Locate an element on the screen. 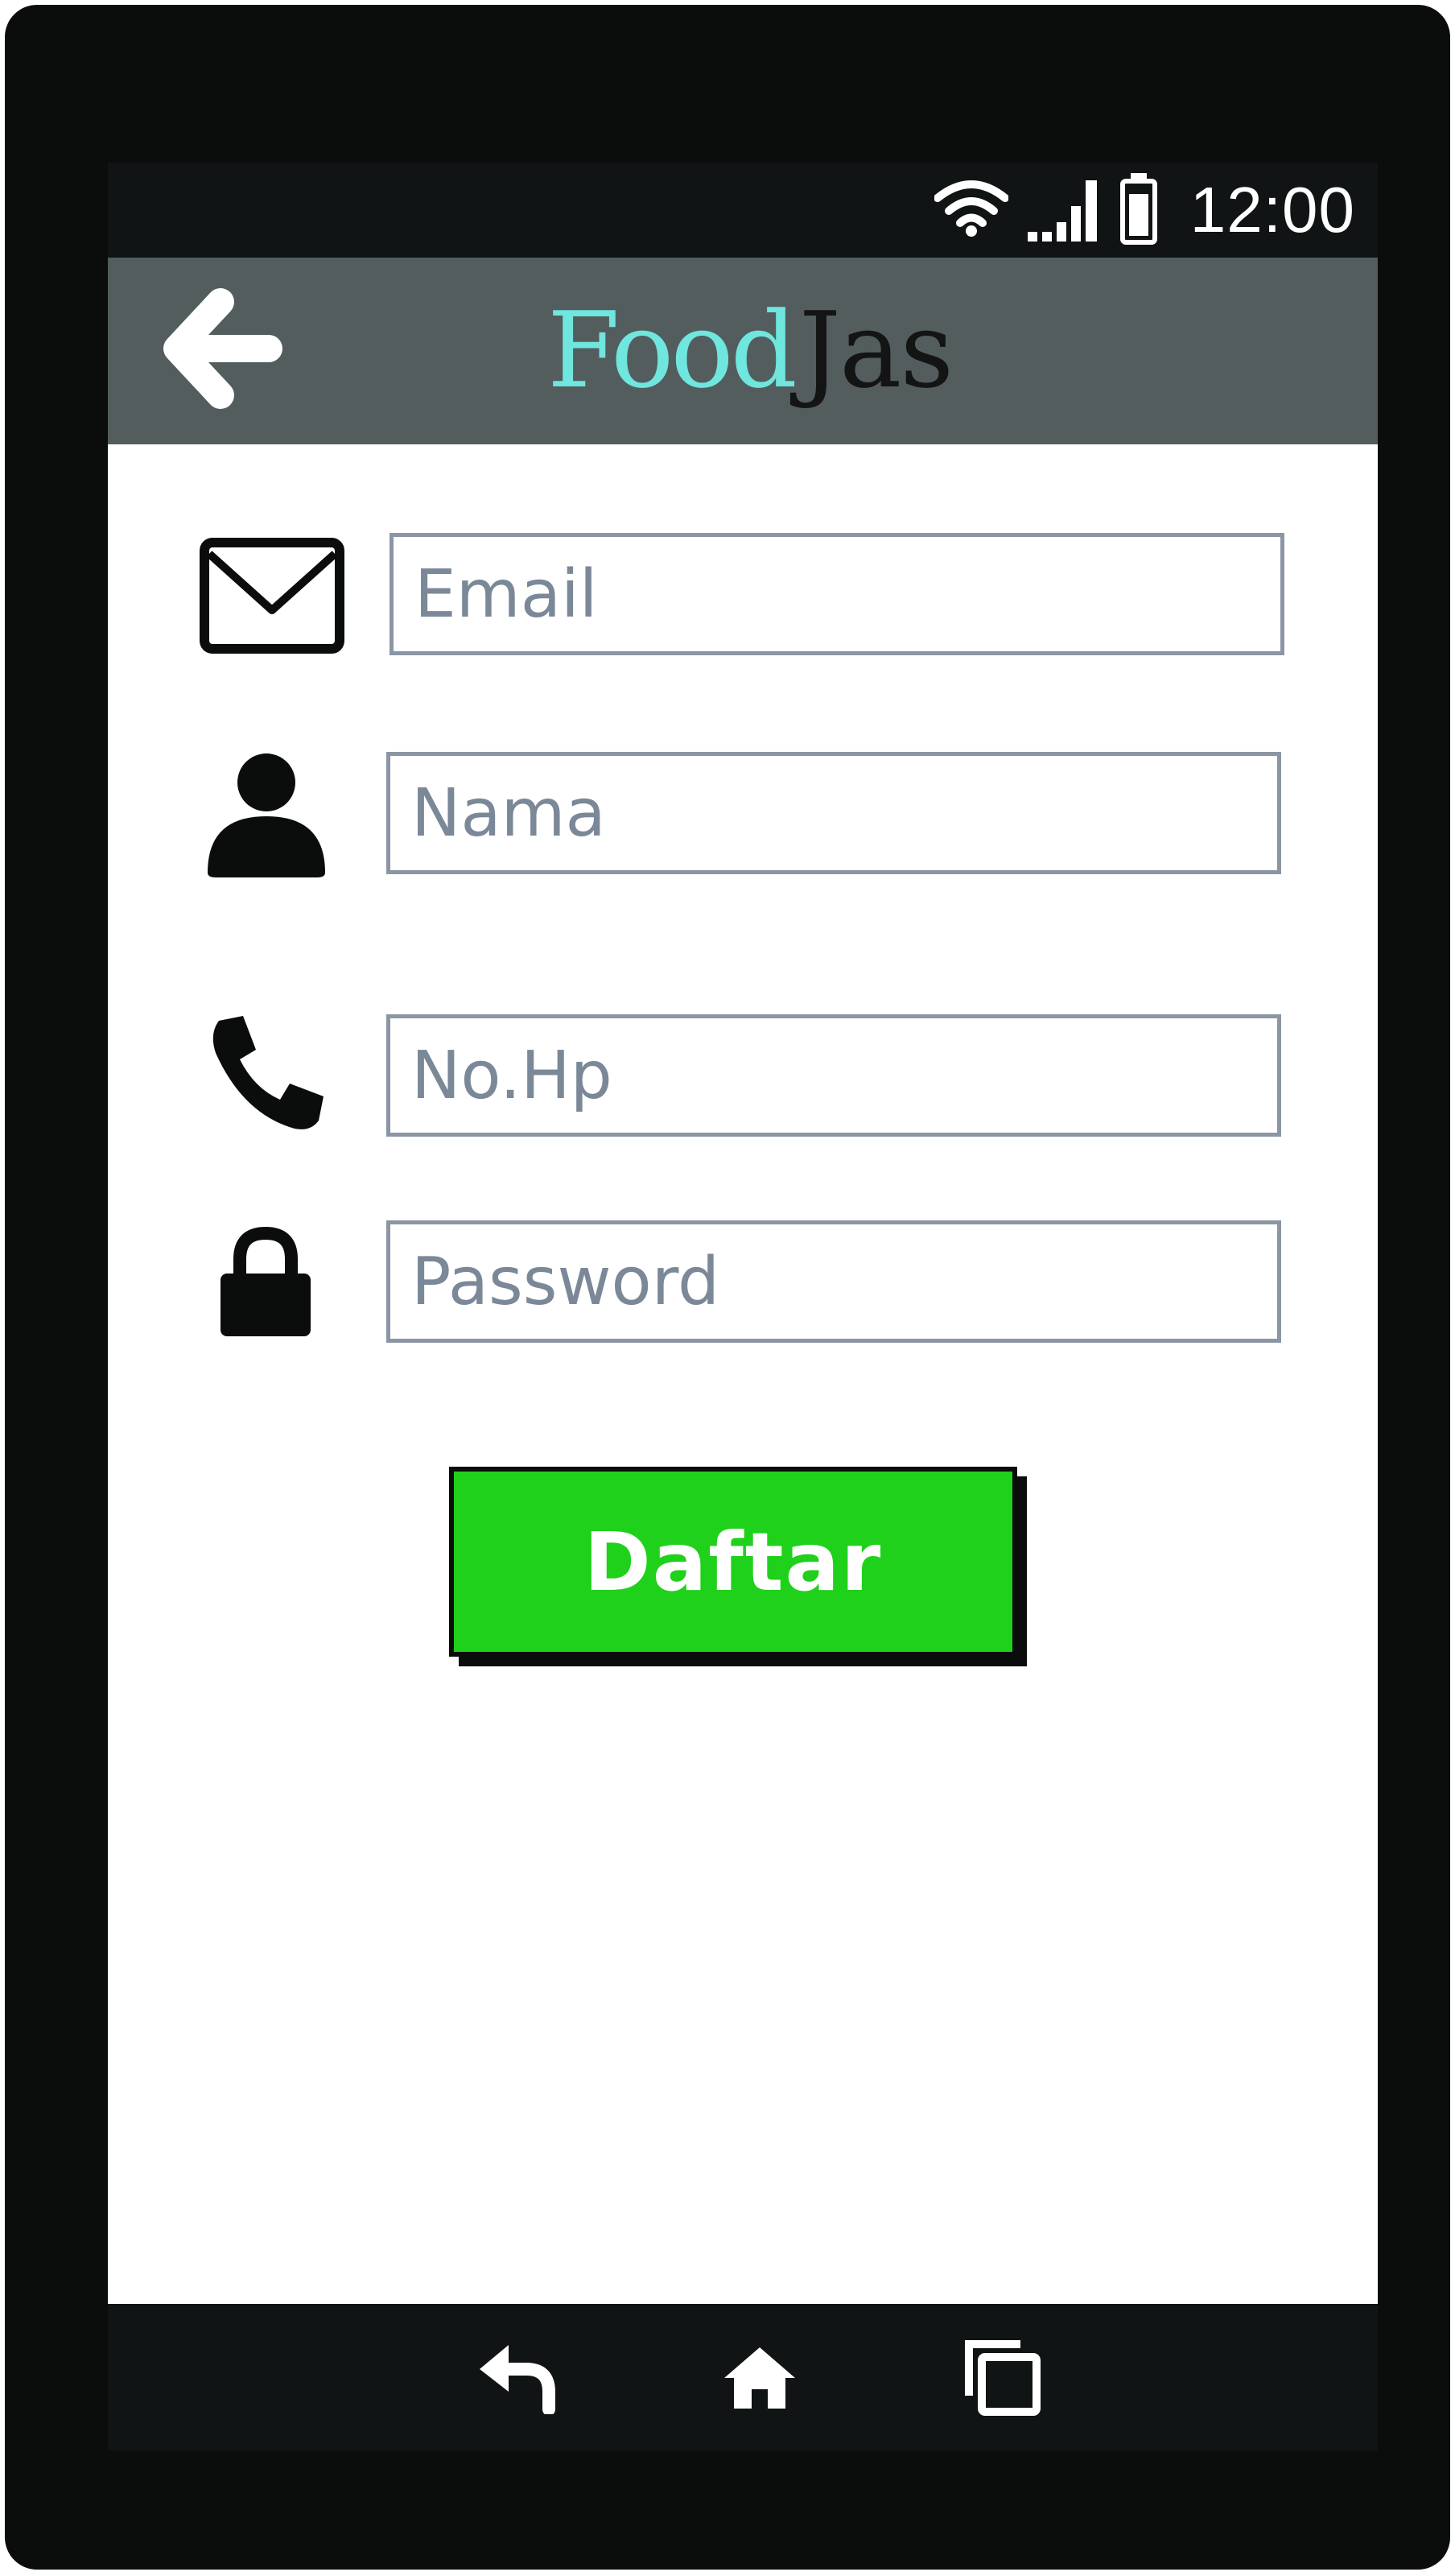 The height and width of the screenshot is (2576, 1455). app-bar: Food Jas is located at coordinates (743, 351).